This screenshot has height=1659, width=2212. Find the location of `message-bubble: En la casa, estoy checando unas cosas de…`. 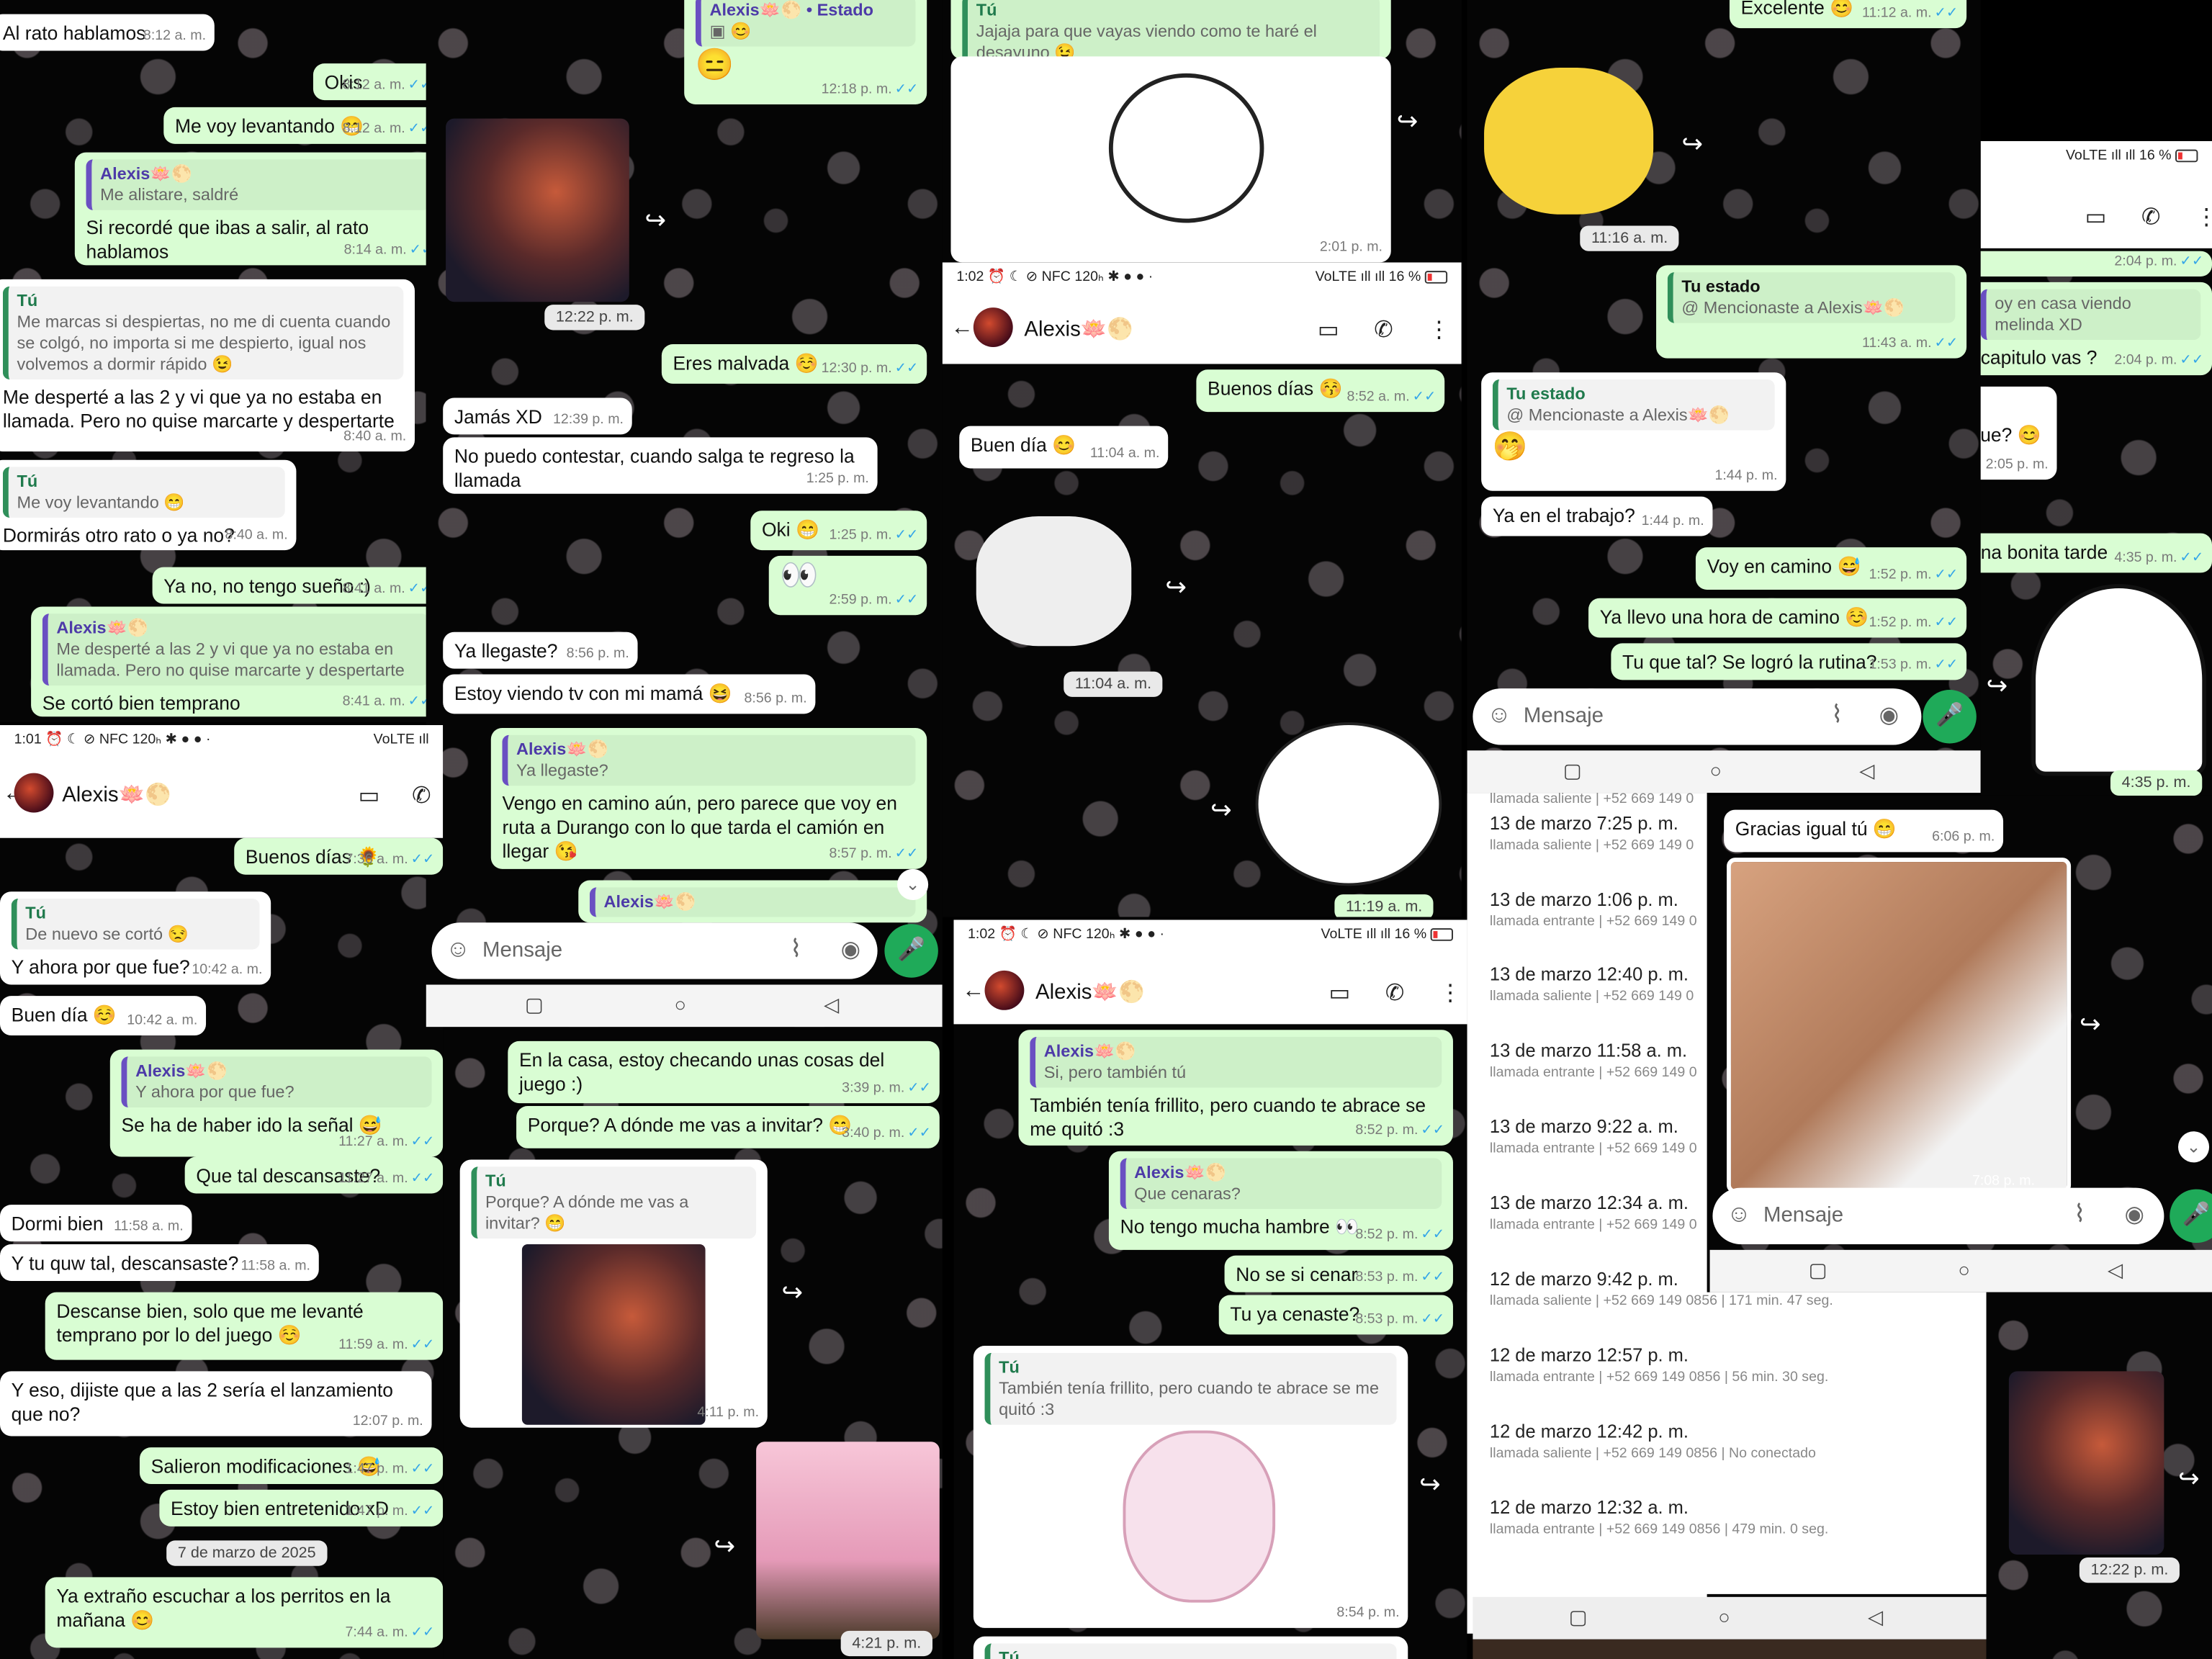

message-bubble: En la casa, estoy checando unas cosas de… is located at coordinates (724, 1072).